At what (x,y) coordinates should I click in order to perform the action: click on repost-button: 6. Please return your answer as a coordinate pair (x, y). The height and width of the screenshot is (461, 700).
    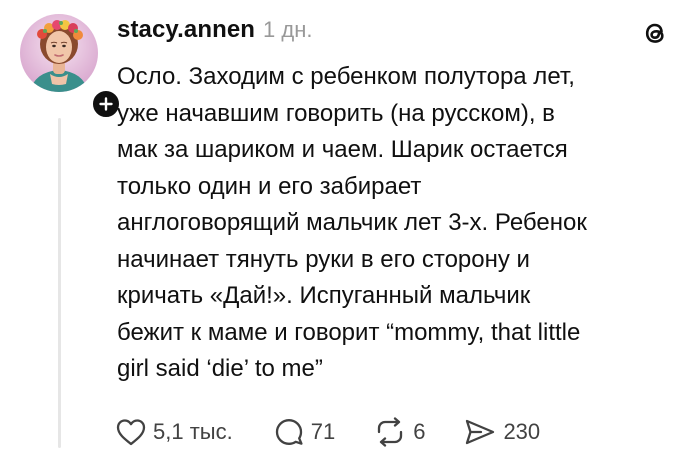
    Looking at the image, I should click on (399, 432).